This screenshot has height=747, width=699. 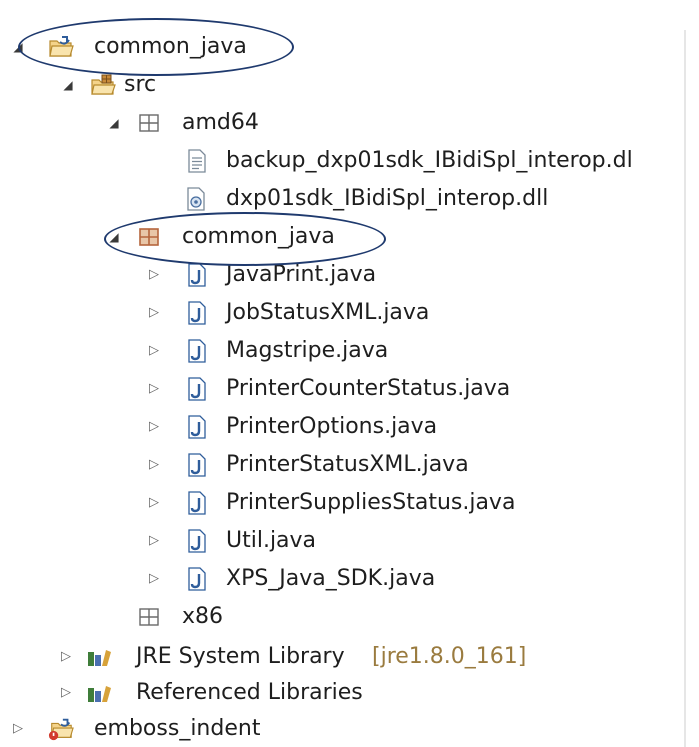 What do you see at coordinates (343, 728) in the screenshot?
I see `tree-row-project-emboss-indent: ▷ emboss_indent` at bounding box center [343, 728].